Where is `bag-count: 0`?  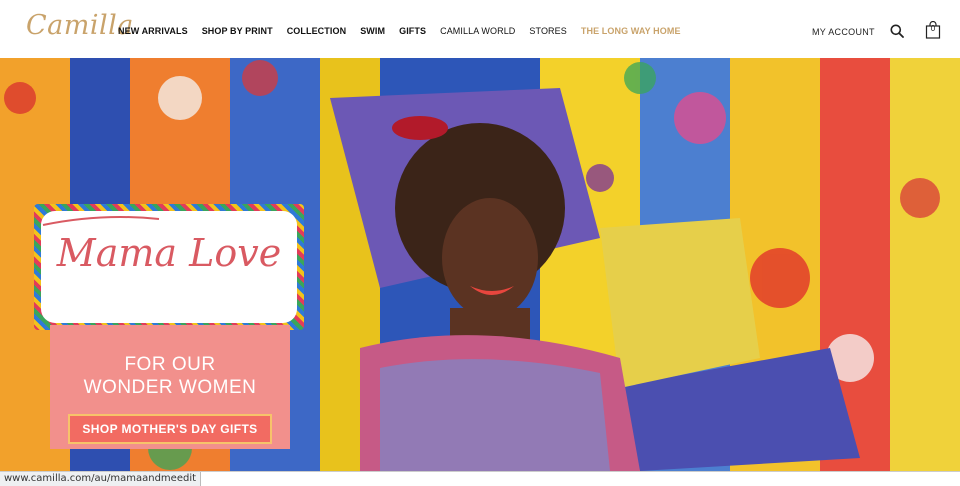 bag-count: 0 is located at coordinates (933, 28).